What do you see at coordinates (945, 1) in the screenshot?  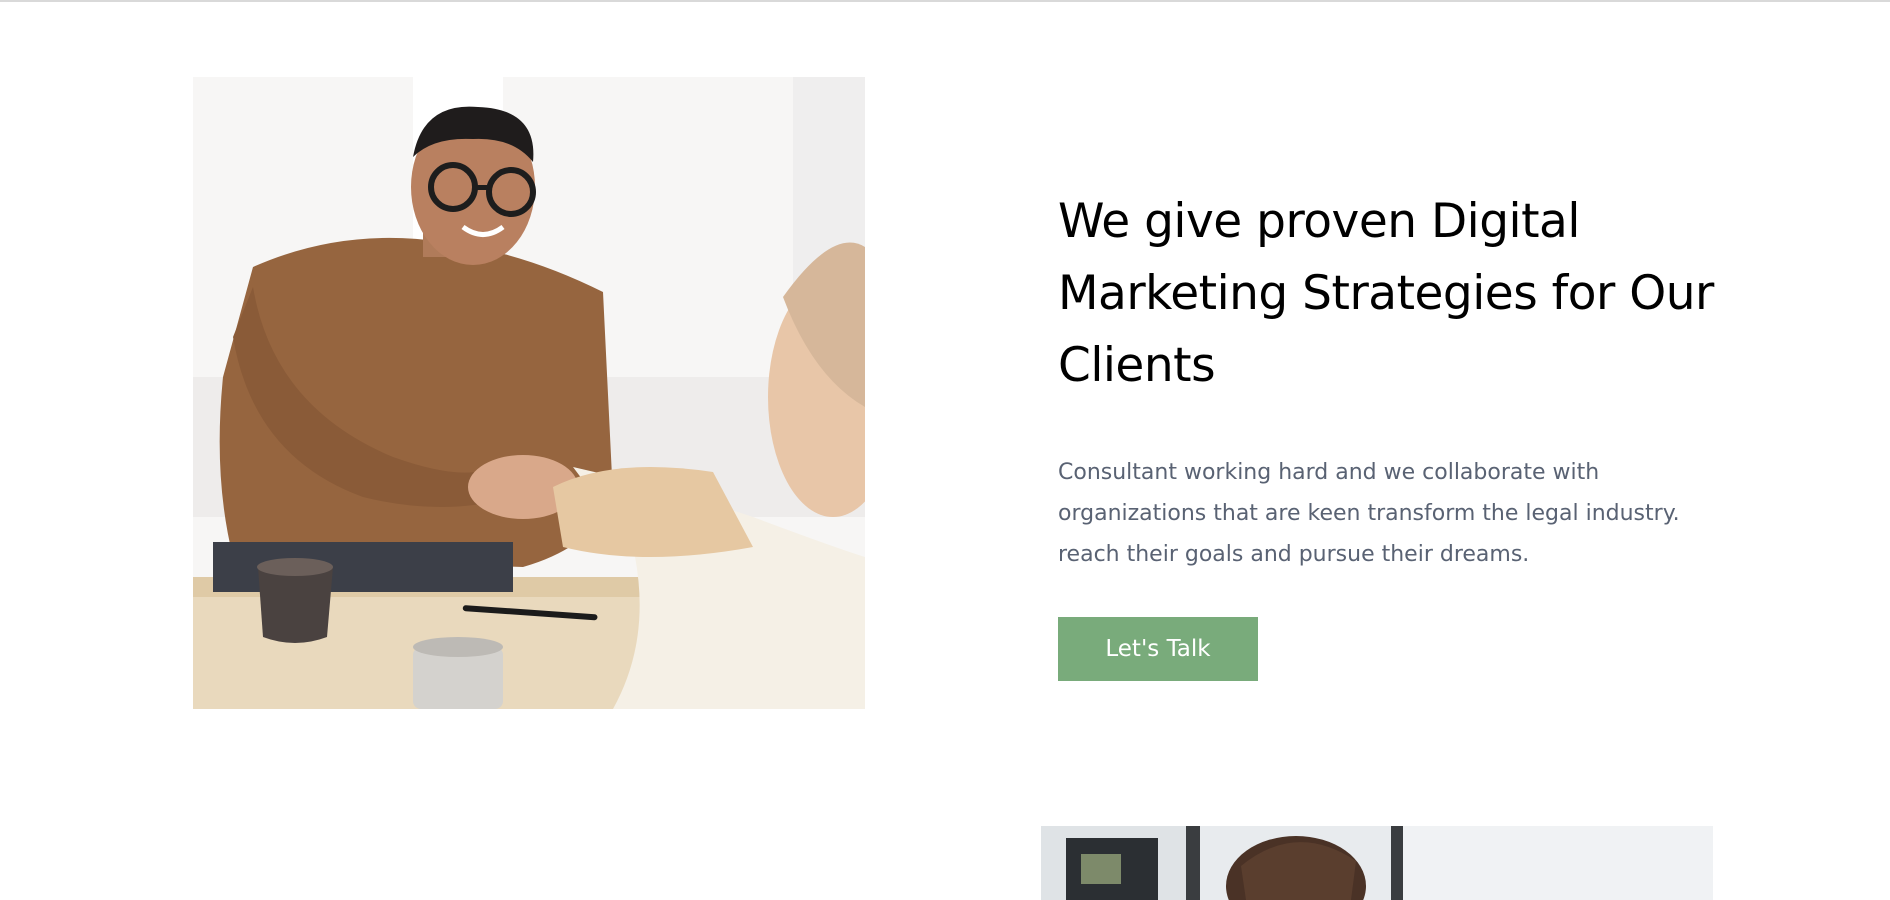 I see `top-divider` at bounding box center [945, 1].